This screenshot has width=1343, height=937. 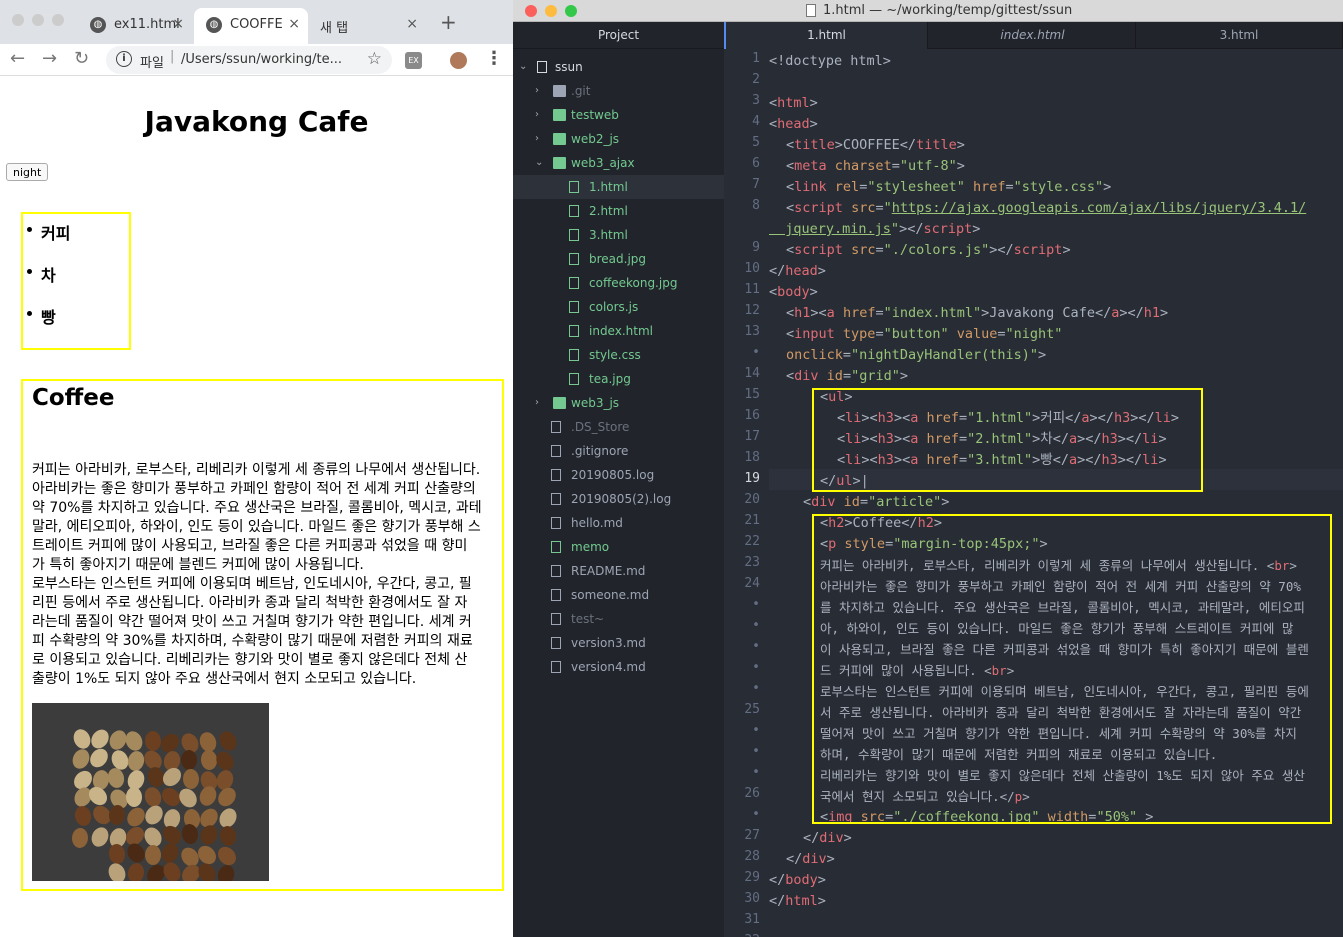 I want to click on nav-item-bread: 빵, so click(x=41, y=316).